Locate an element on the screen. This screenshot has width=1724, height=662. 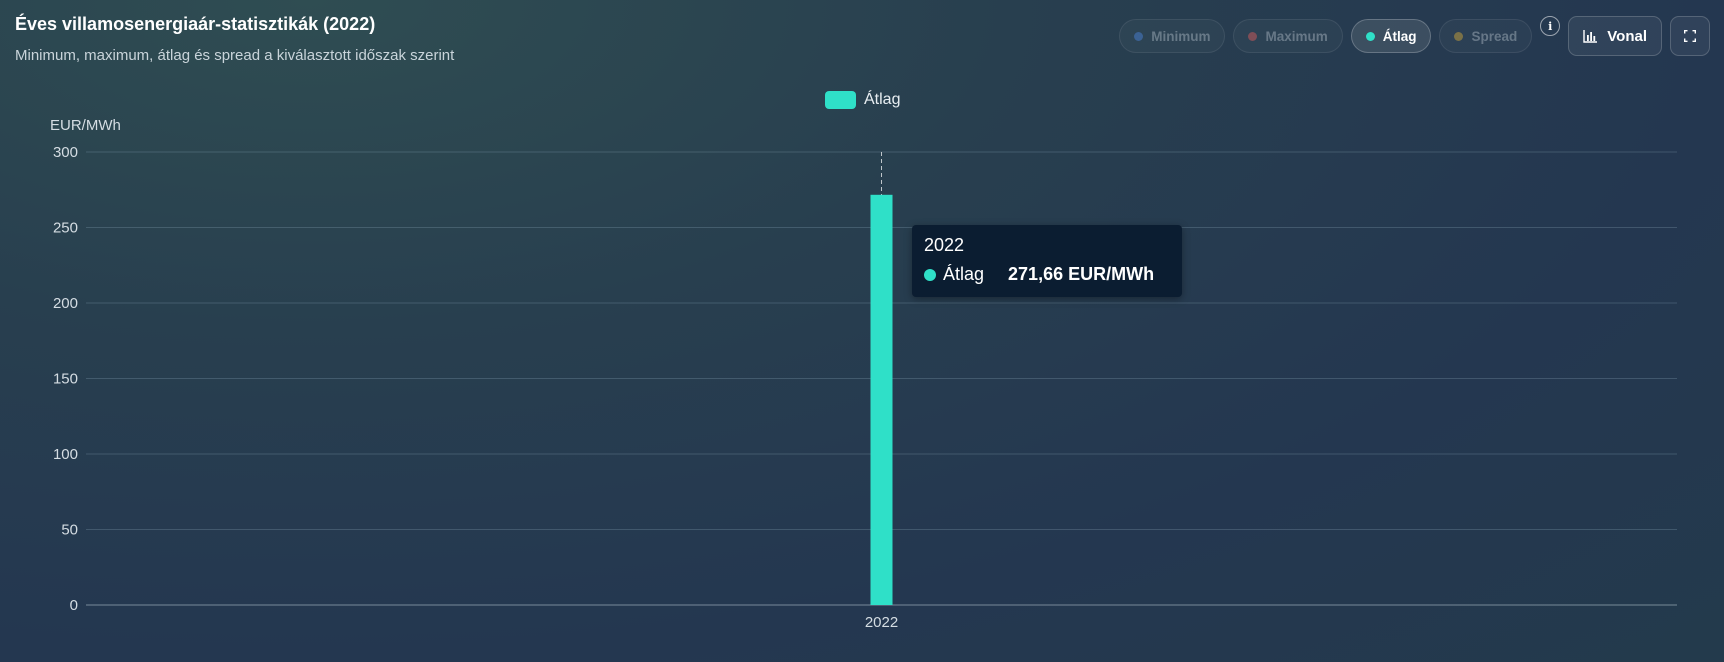
y-tick-label: 0 is located at coordinates (74, 605).